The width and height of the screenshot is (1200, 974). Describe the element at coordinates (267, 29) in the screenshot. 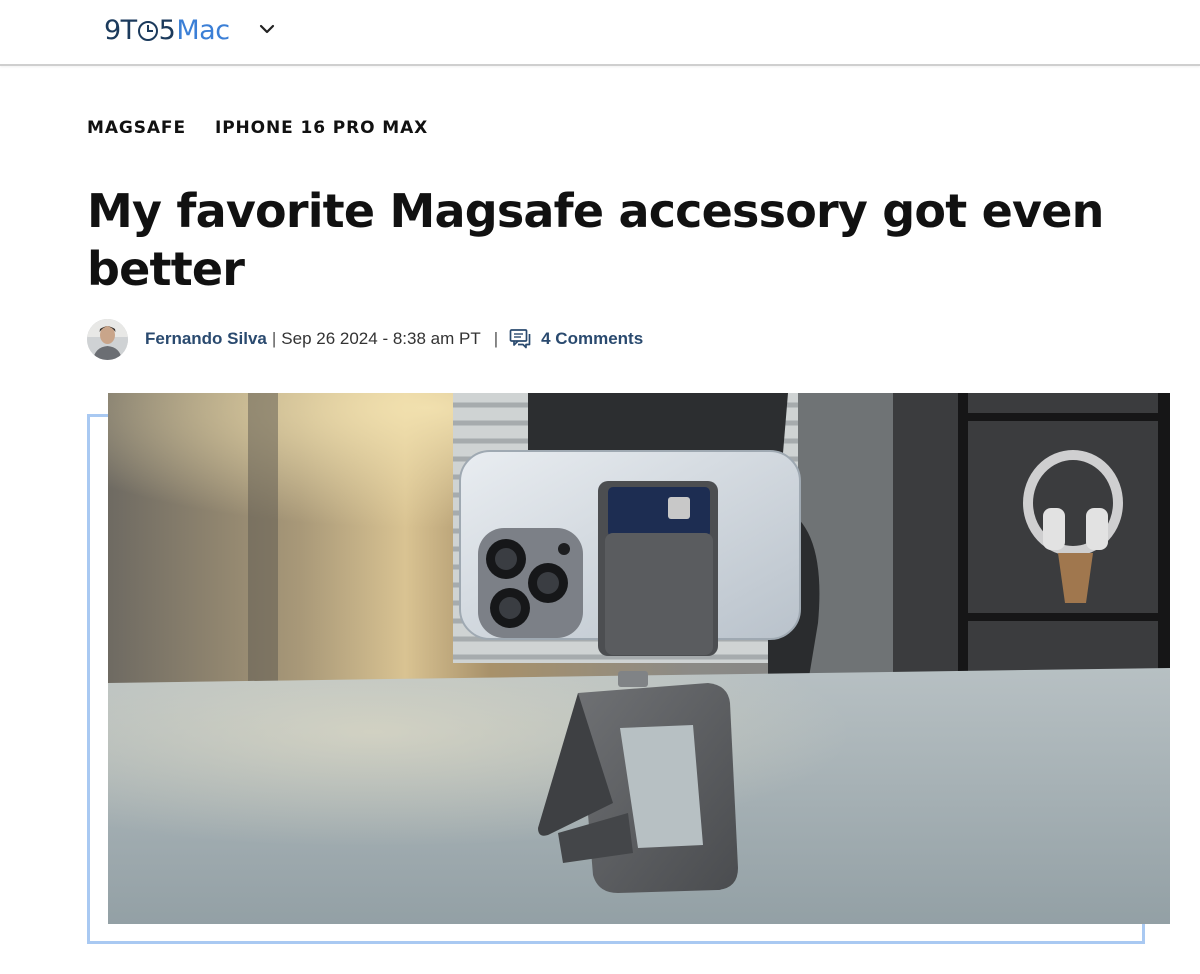

I see `chevron-down-icon` at that location.